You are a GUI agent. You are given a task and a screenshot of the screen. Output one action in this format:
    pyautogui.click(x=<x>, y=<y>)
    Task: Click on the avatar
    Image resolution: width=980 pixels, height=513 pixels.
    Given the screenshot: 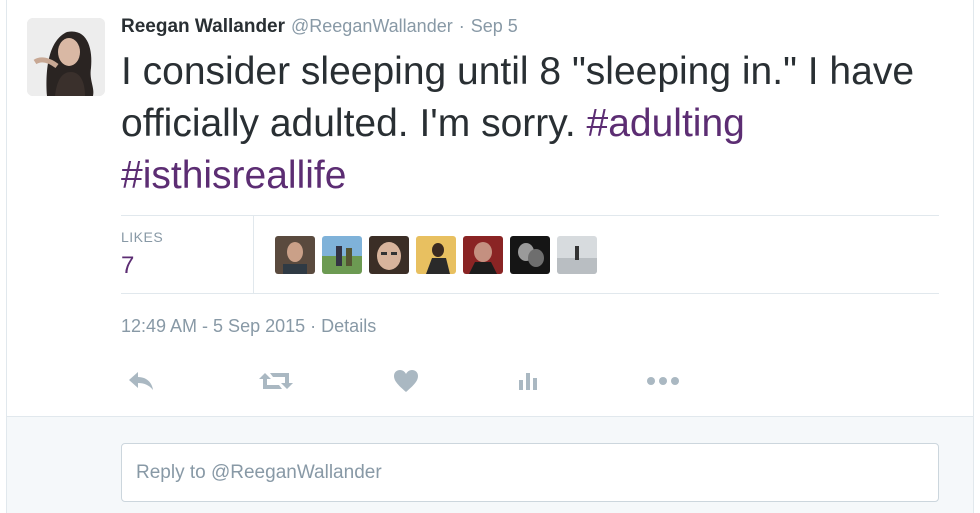 What is the action you would take?
    pyautogui.click(x=66, y=57)
    